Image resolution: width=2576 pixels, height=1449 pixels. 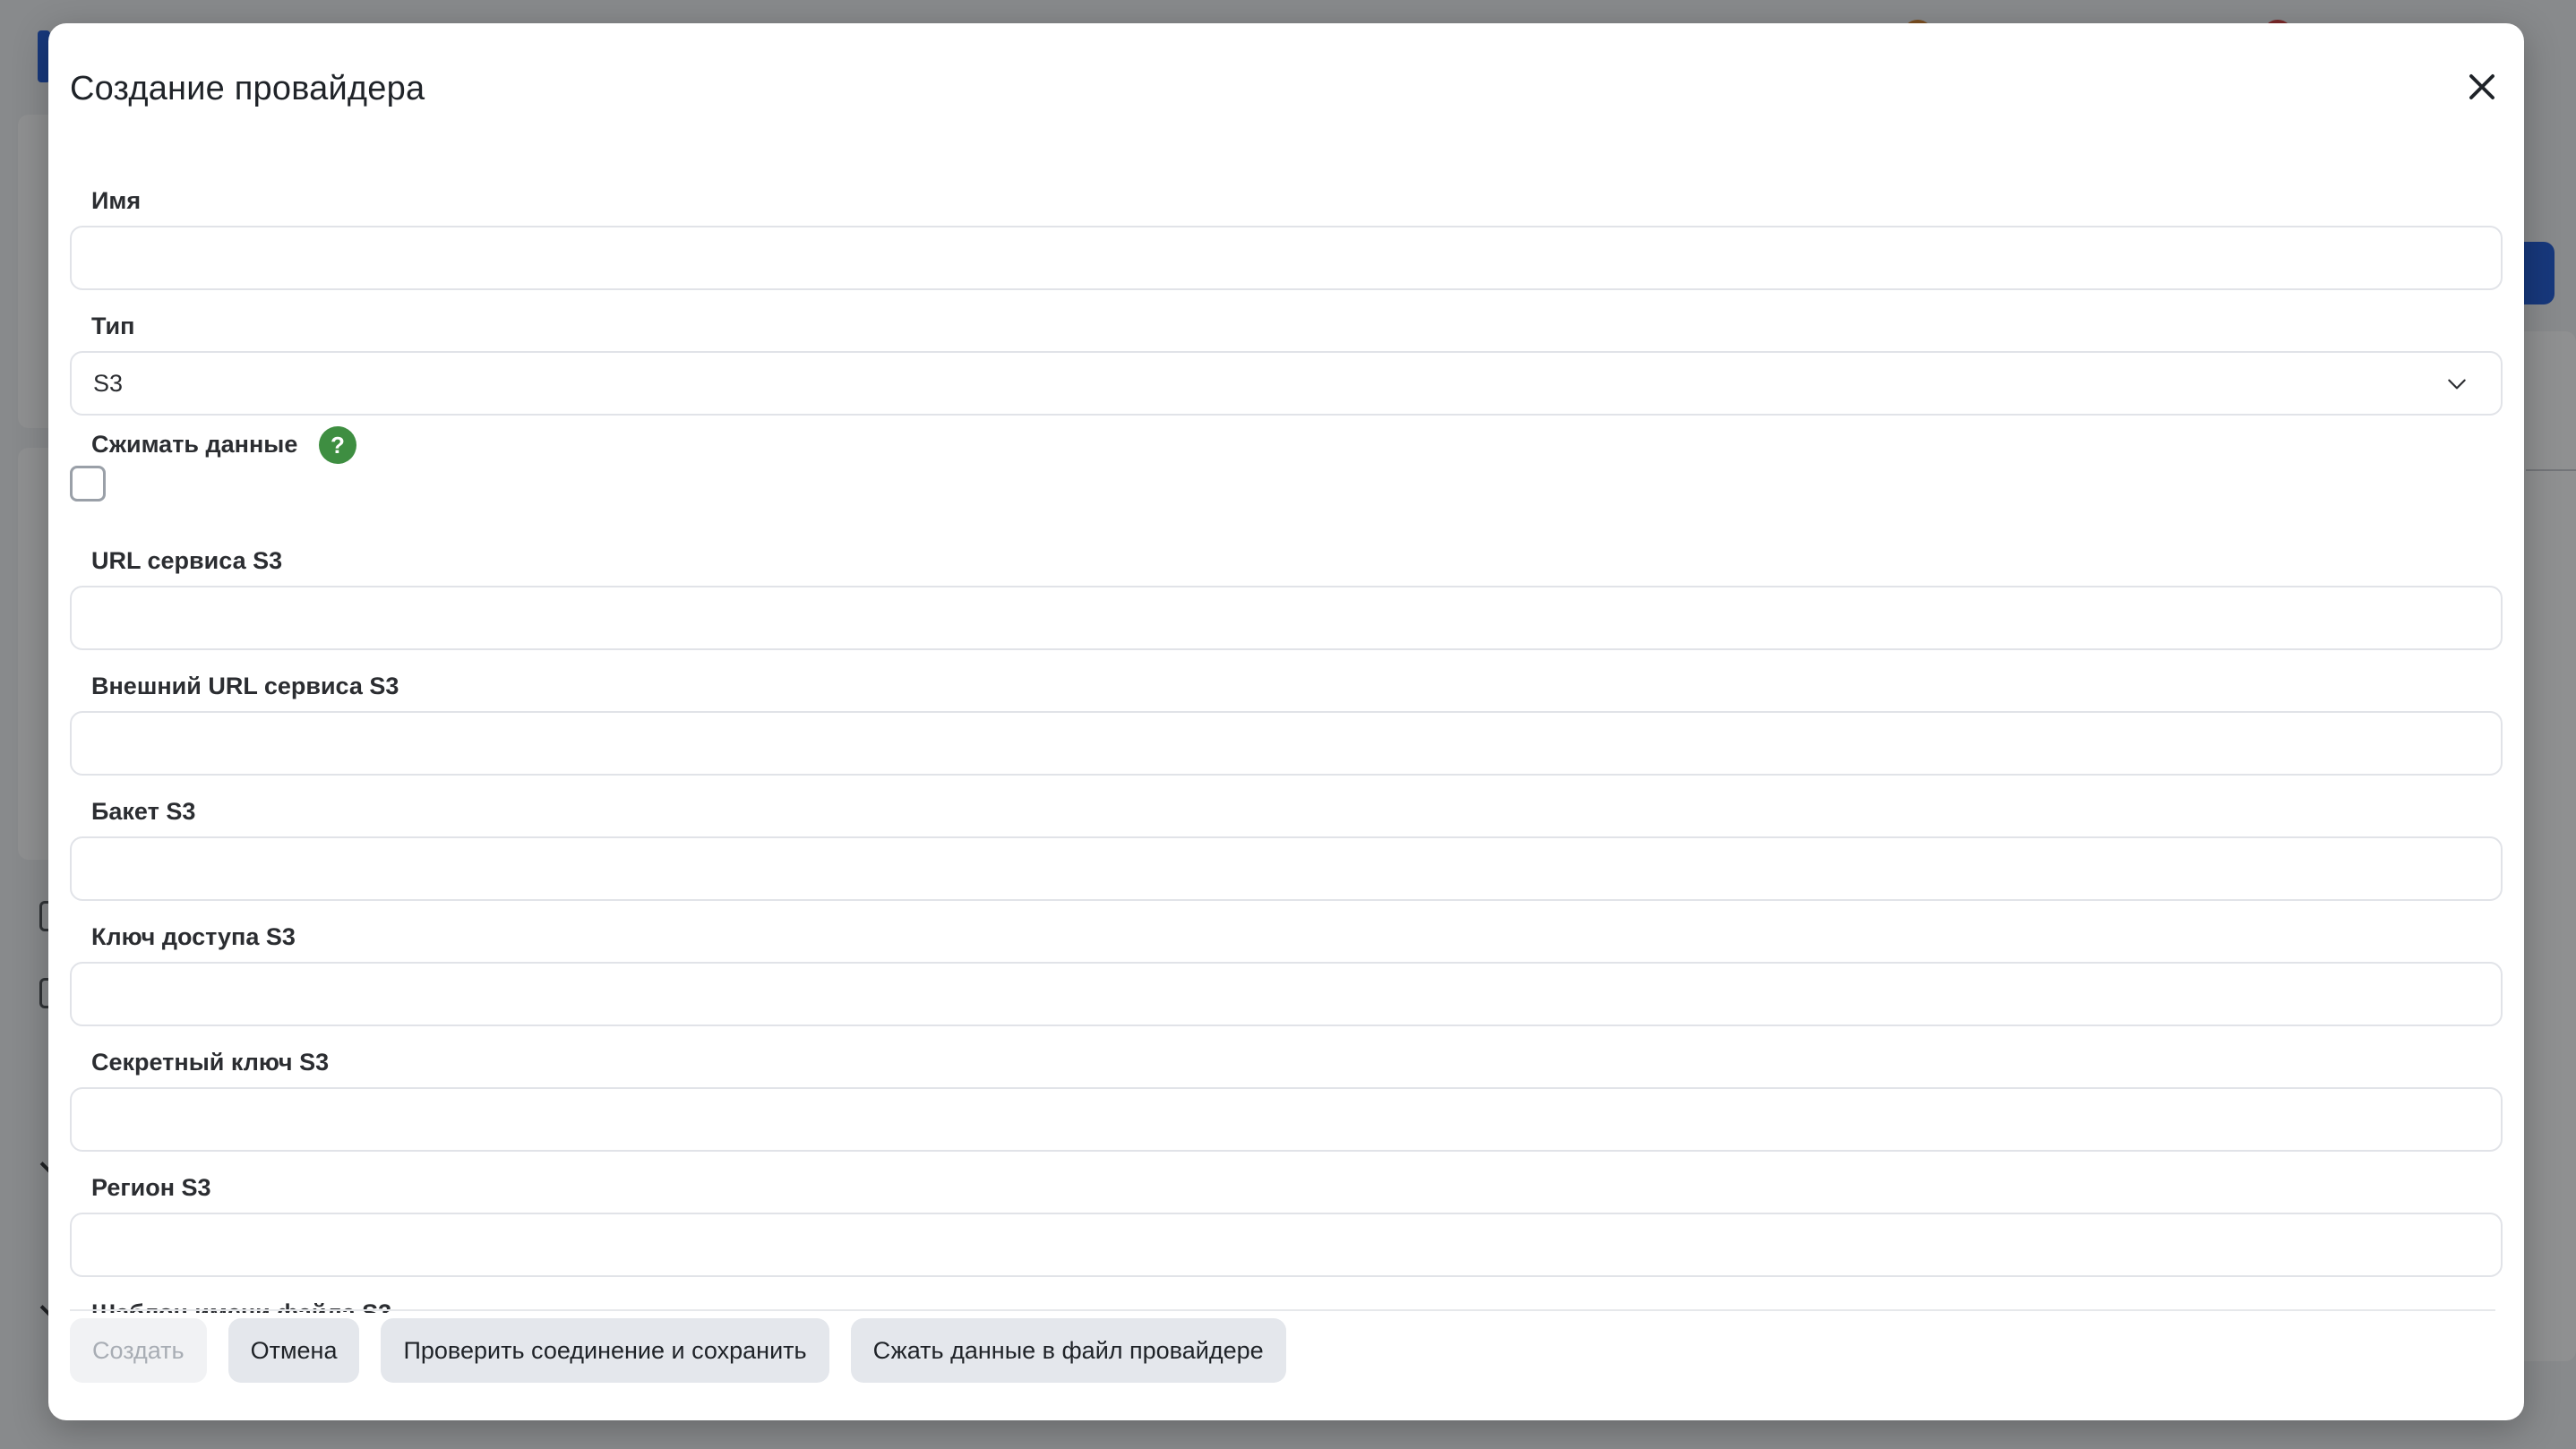 I want to click on field-label: Внешний URL сервиса S3, so click(x=245, y=686).